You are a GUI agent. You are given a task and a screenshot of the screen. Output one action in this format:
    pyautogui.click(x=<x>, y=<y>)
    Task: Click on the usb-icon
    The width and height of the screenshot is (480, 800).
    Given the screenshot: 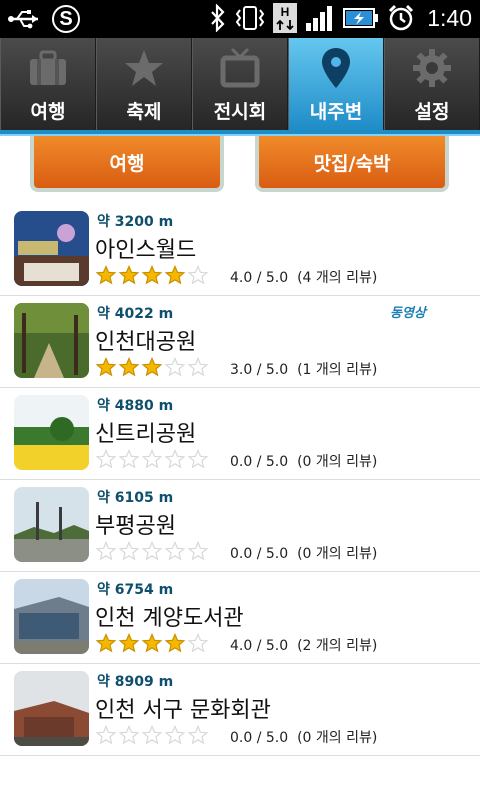 What is the action you would take?
    pyautogui.click(x=23, y=19)
    